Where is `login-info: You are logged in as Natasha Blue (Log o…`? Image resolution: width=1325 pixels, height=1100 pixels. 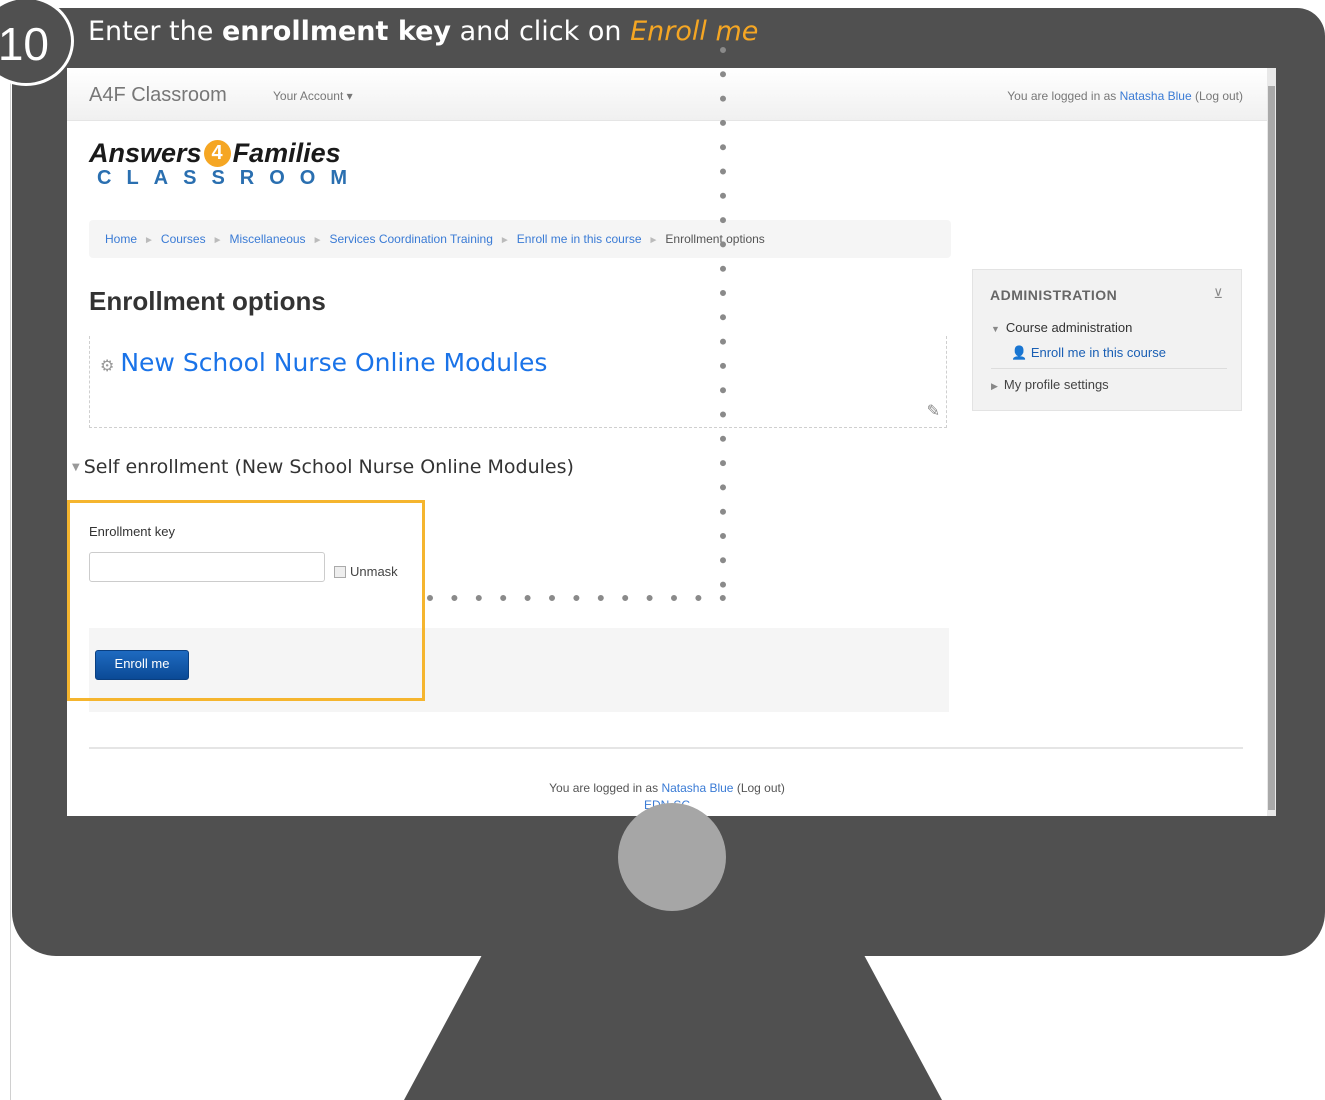 login-info: You are logged in as Natasha Blue (Log o… is located at coordinates (1125, 96).